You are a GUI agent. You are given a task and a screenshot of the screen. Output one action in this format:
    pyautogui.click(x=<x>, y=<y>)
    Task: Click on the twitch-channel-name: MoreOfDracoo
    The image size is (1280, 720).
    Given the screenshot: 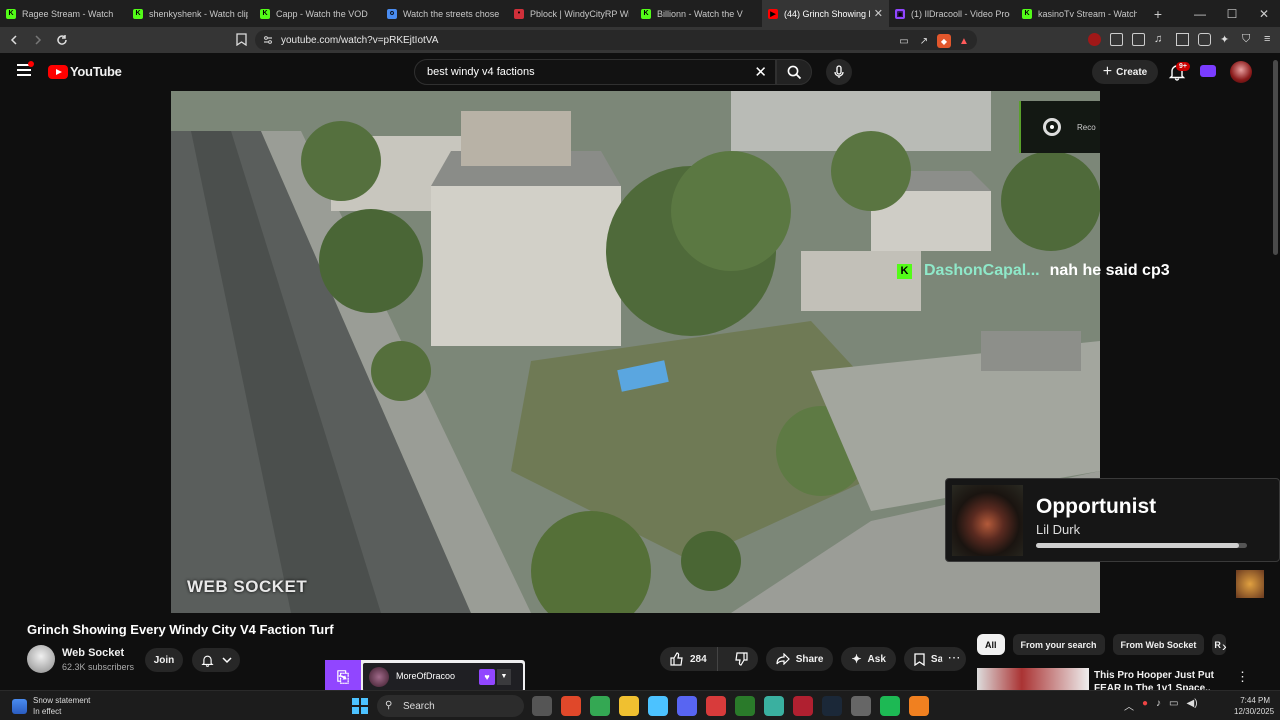 What is the action you would take?
    pyautogui.click(x=425, y=676)
    